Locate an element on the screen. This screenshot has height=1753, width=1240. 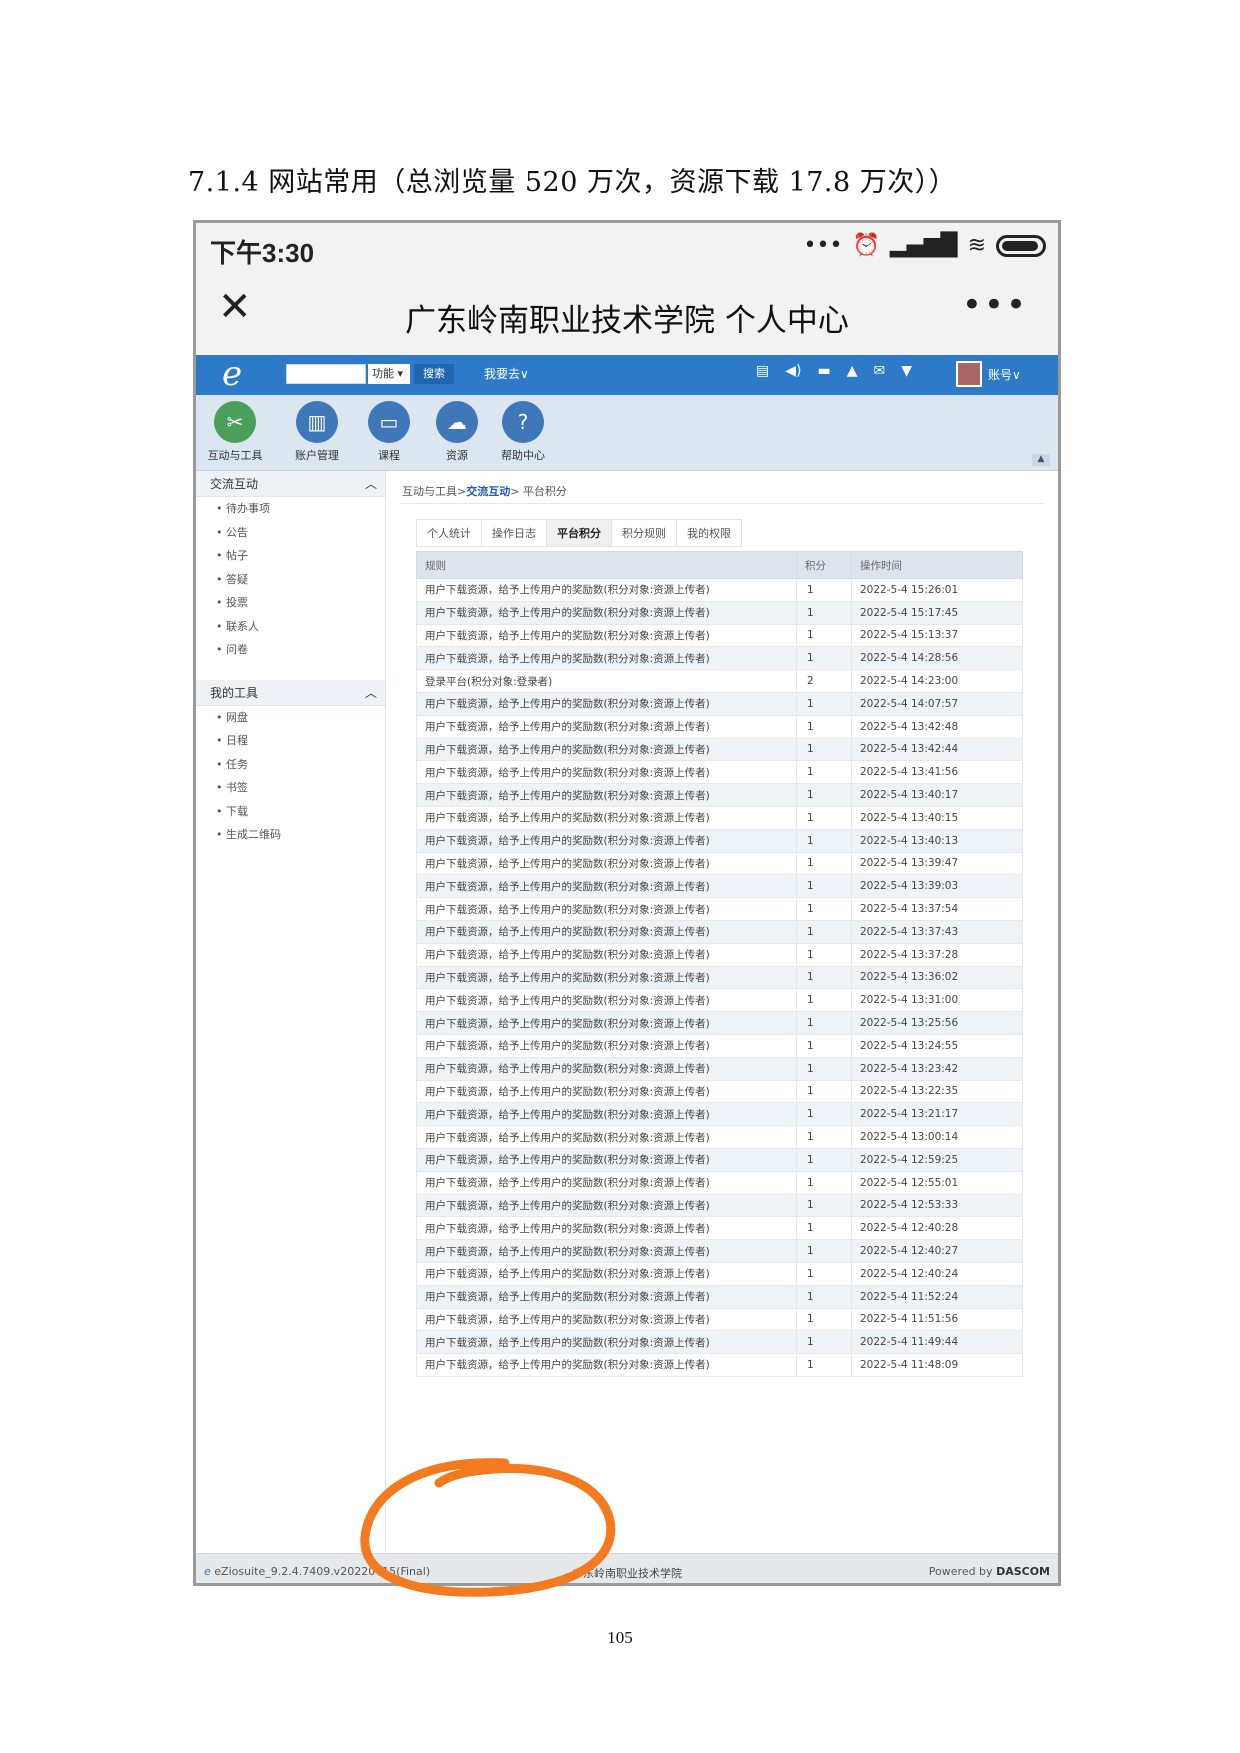
cell-time: 2022-5-4 13:37:28 is located at coordinates (937, 954).